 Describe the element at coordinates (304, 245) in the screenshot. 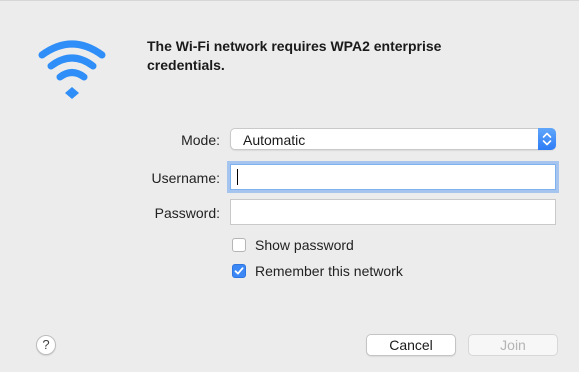

I see `show-password-label: Show password` at that location.